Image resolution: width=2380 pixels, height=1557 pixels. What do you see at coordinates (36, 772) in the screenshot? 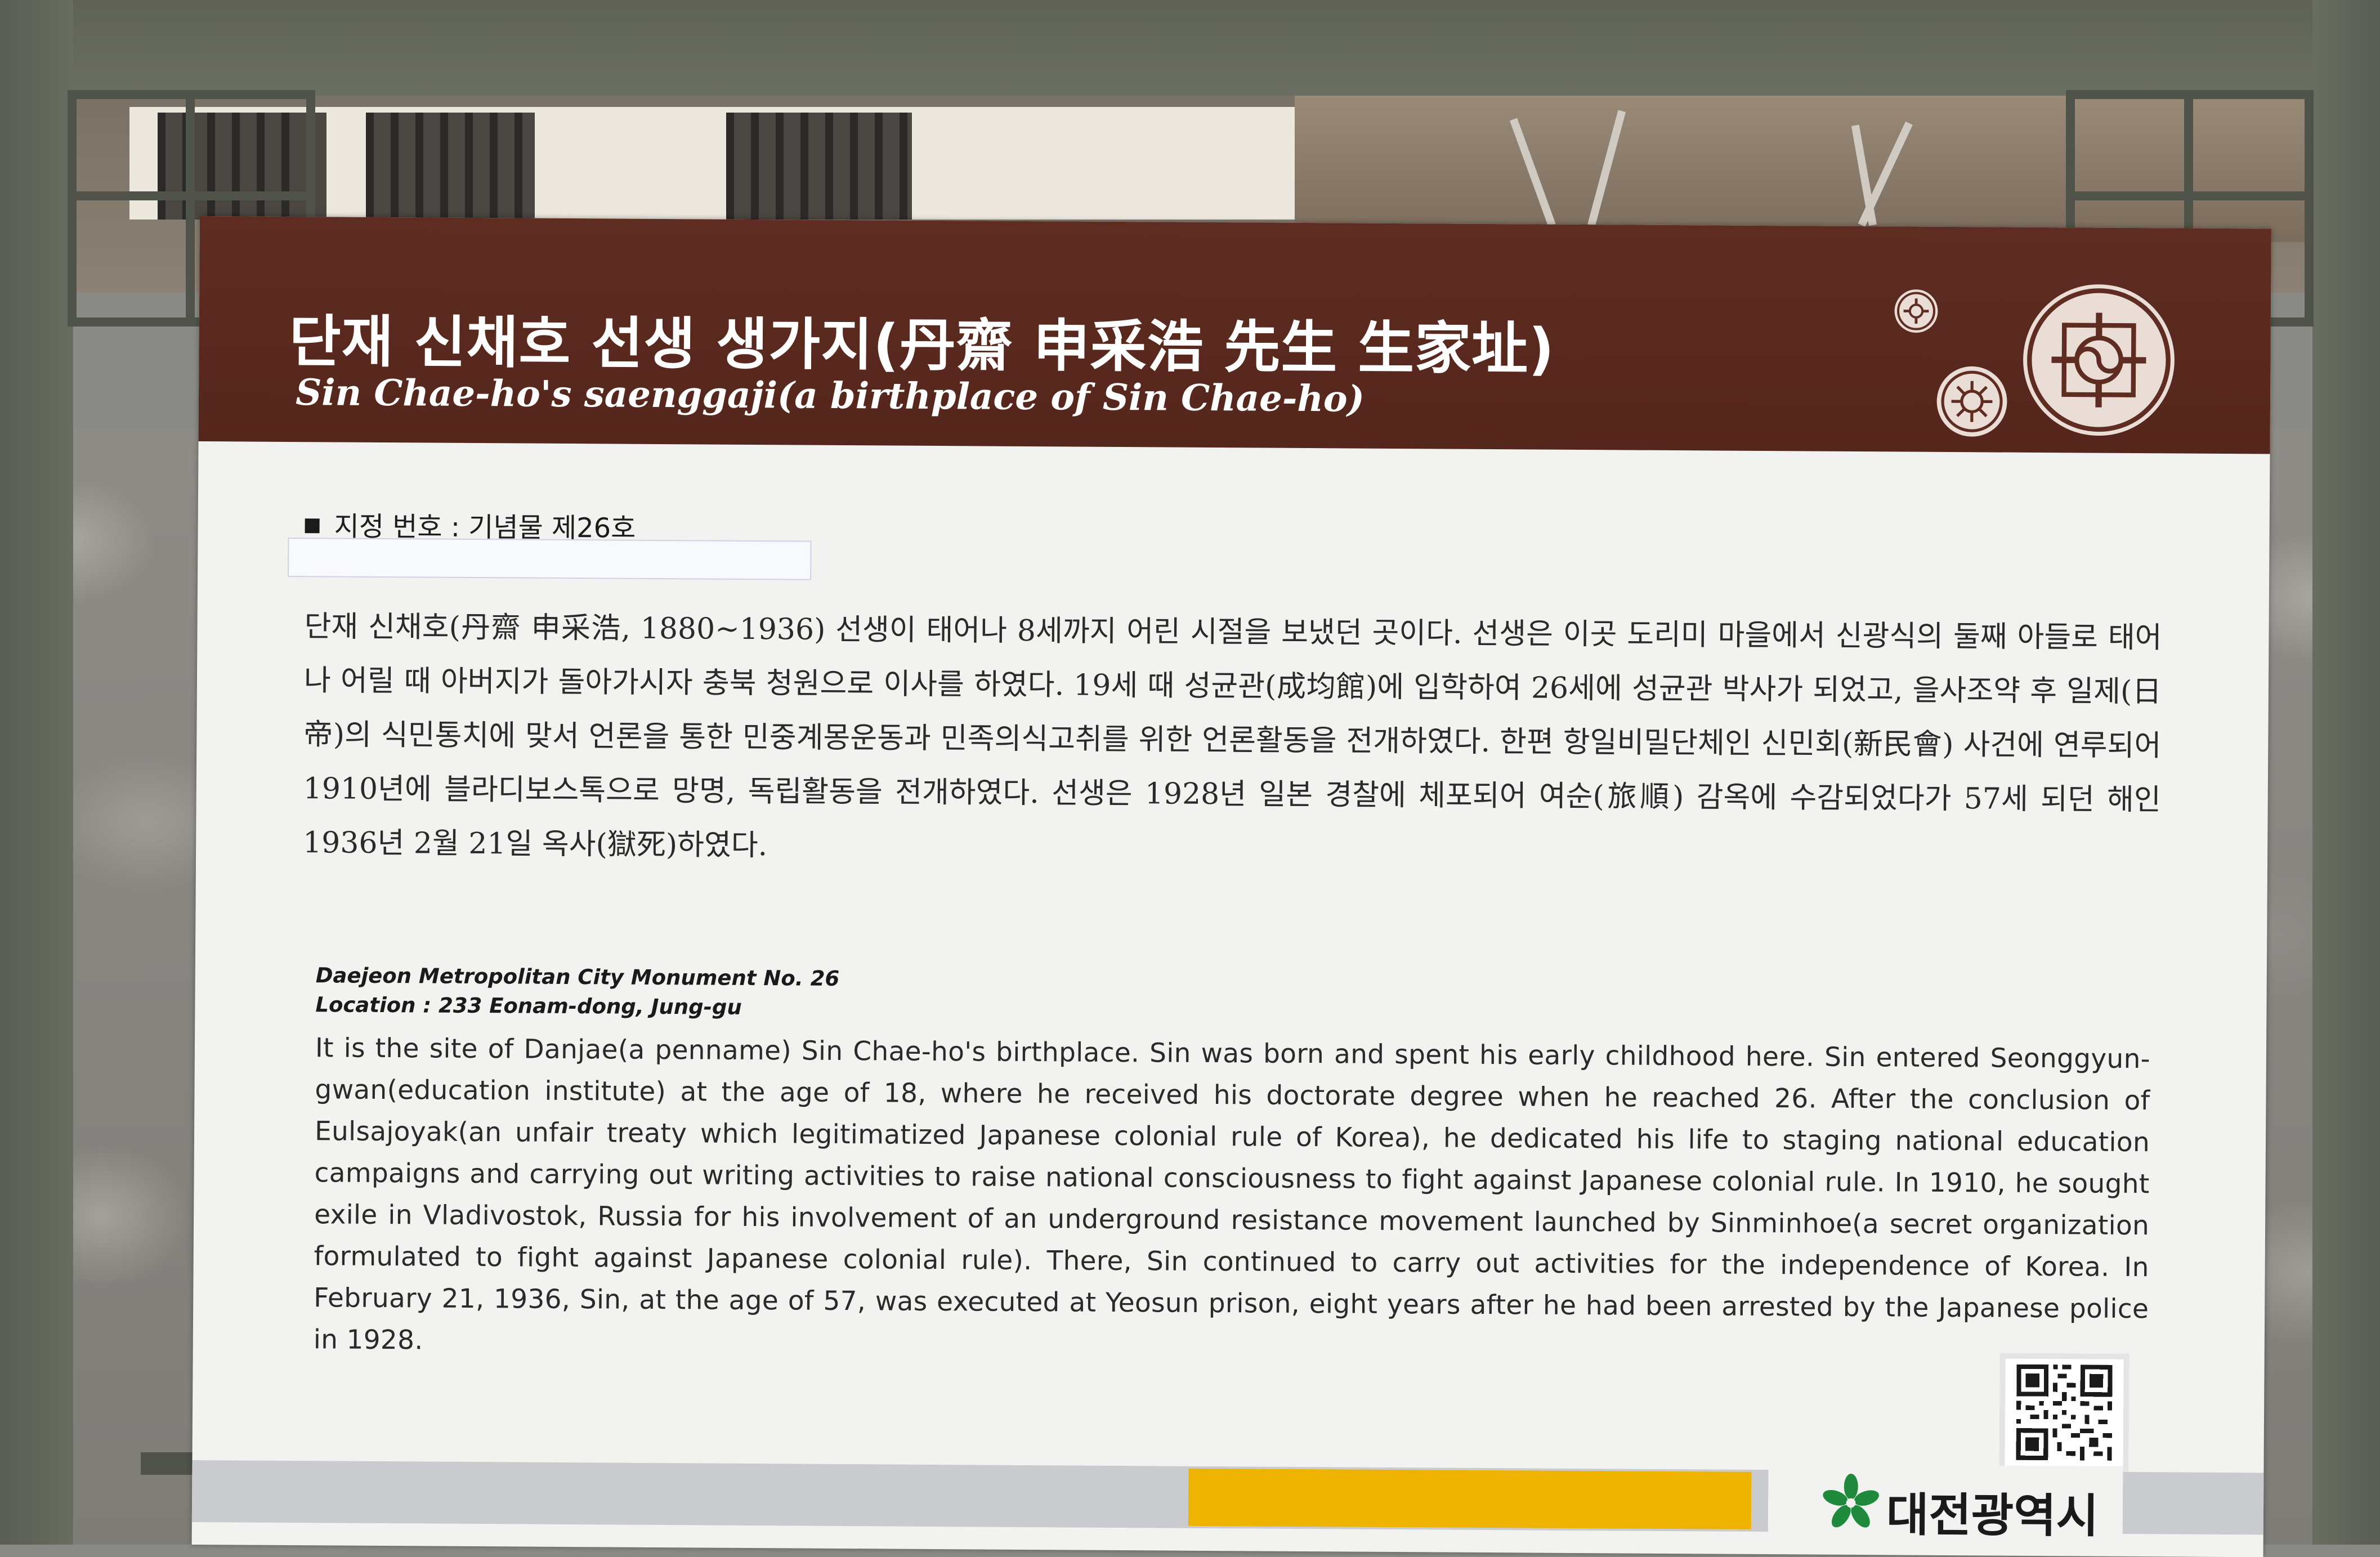
I see `frame-left-post` at bounding box center [36, 772].